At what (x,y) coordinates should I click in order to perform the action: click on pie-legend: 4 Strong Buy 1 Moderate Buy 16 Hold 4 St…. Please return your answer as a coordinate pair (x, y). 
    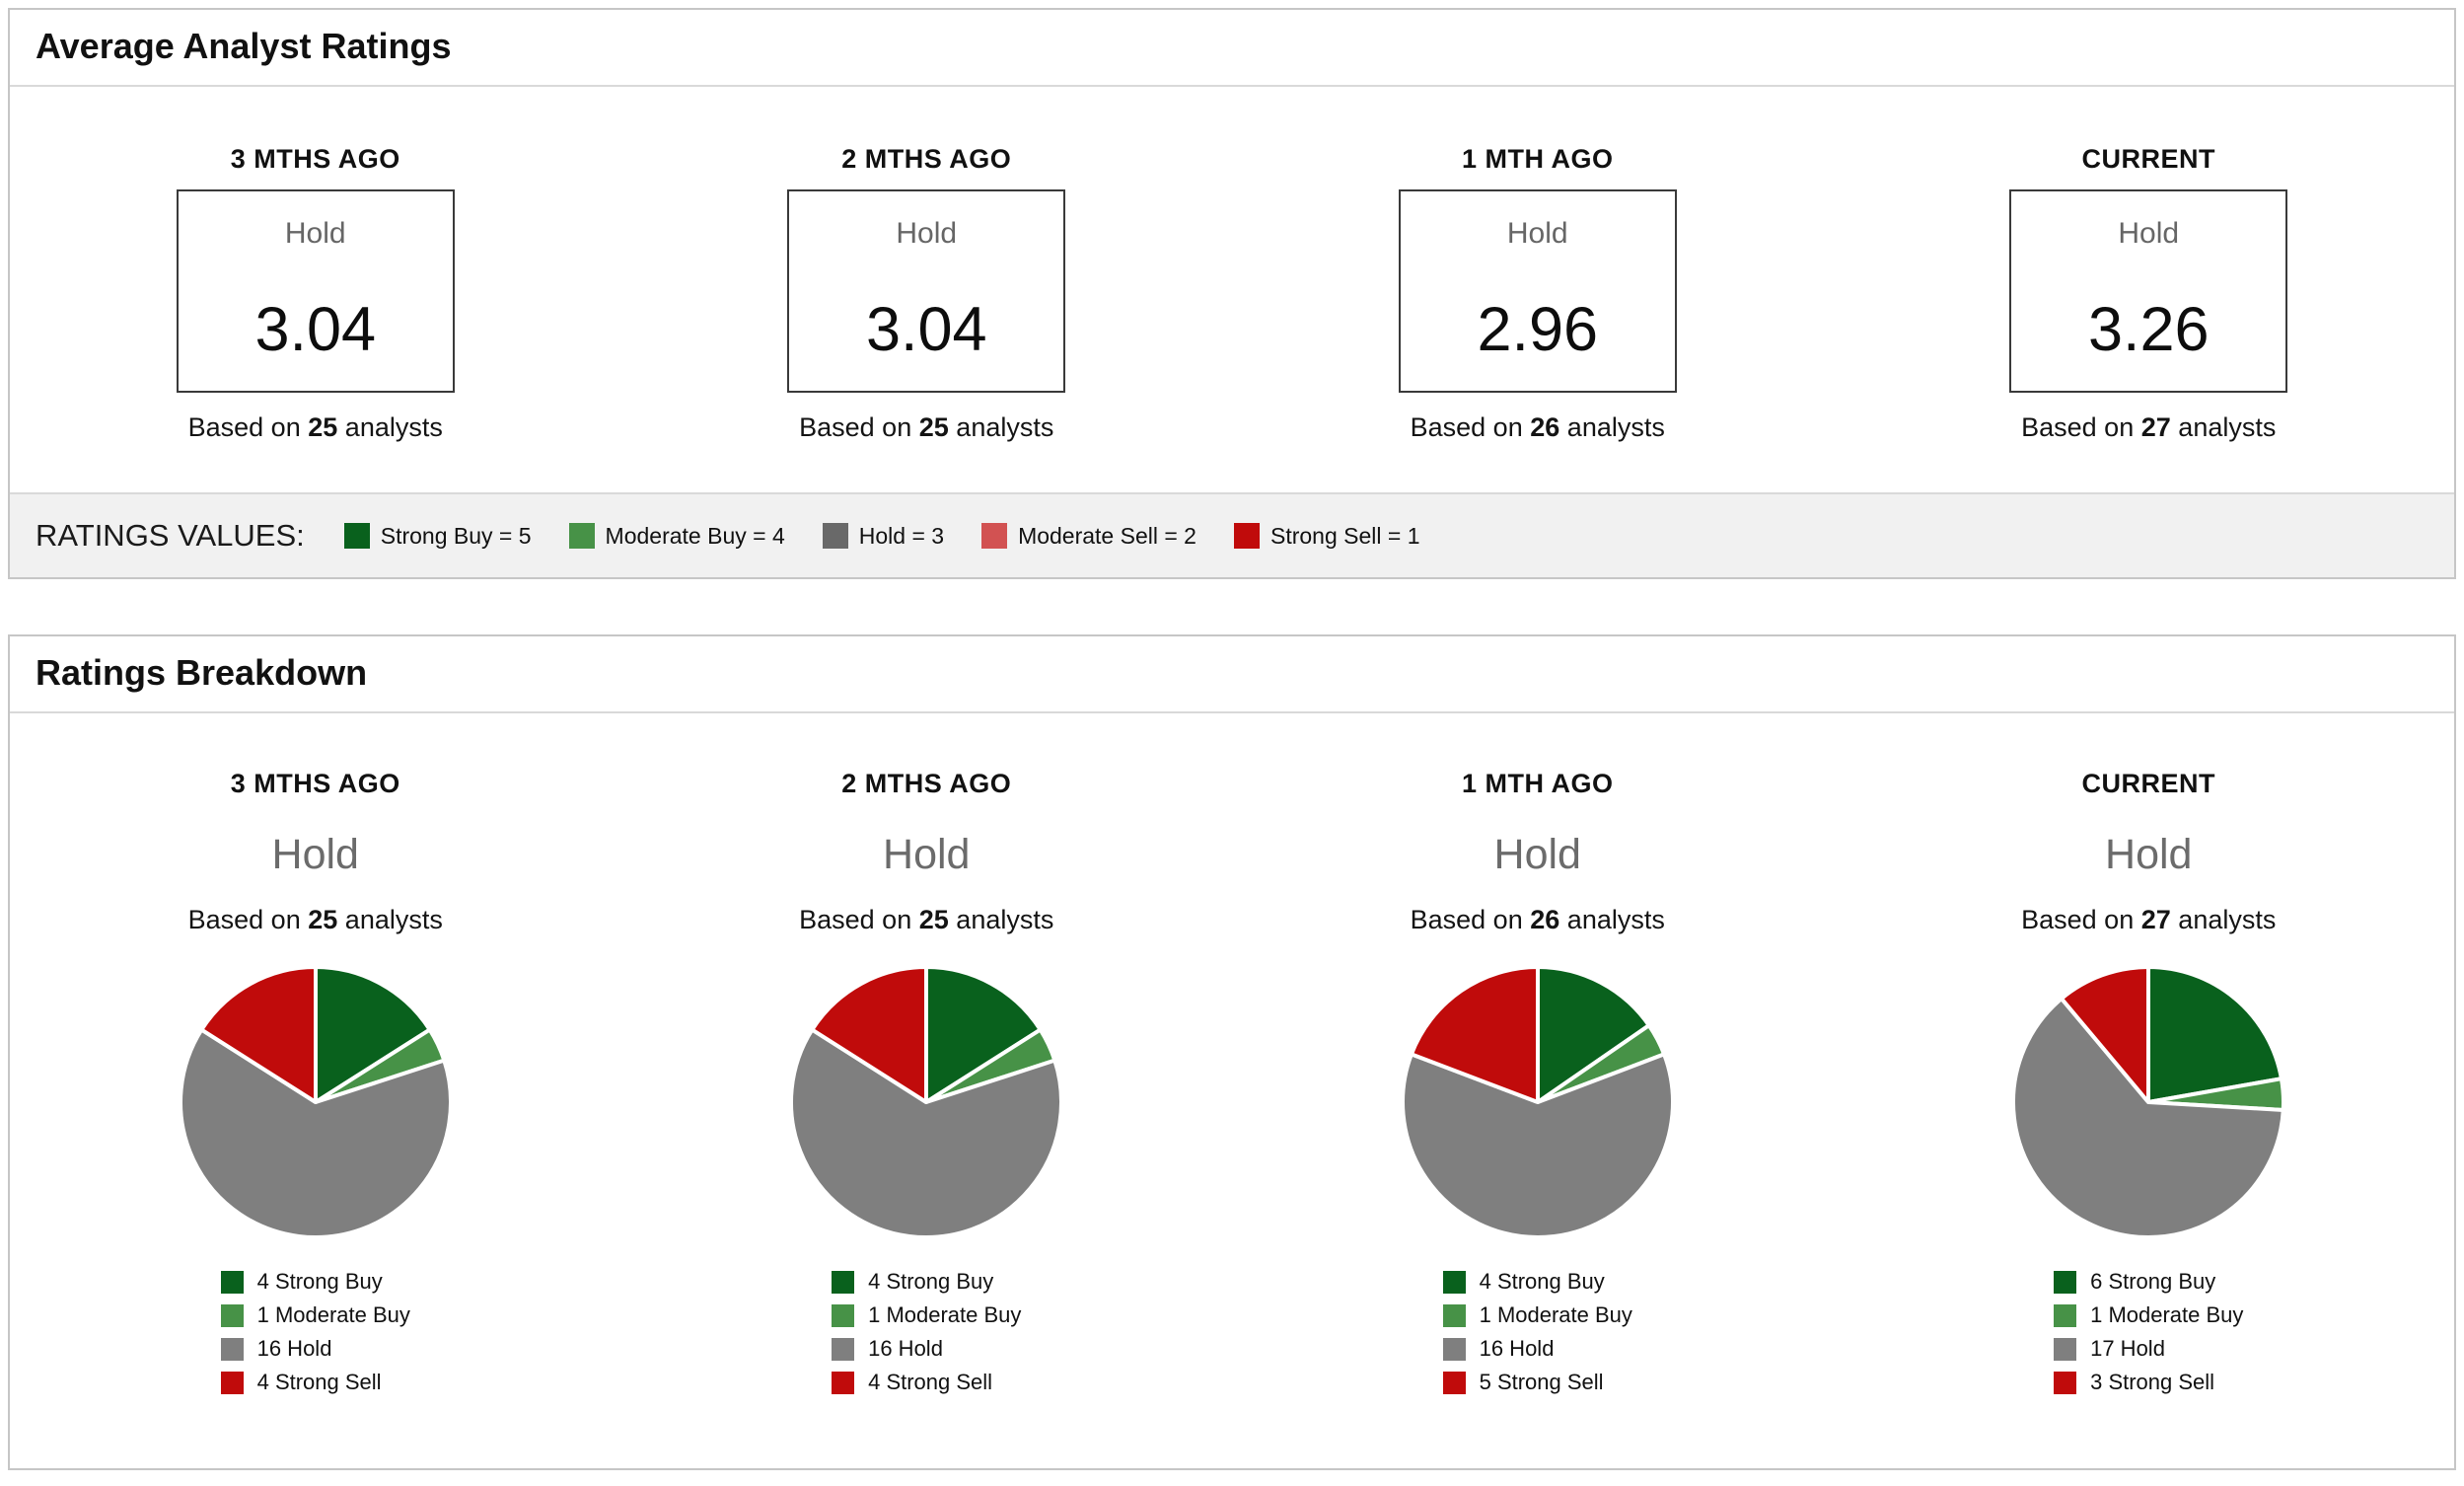
    Looking at the image, I should click on (315, 1332).